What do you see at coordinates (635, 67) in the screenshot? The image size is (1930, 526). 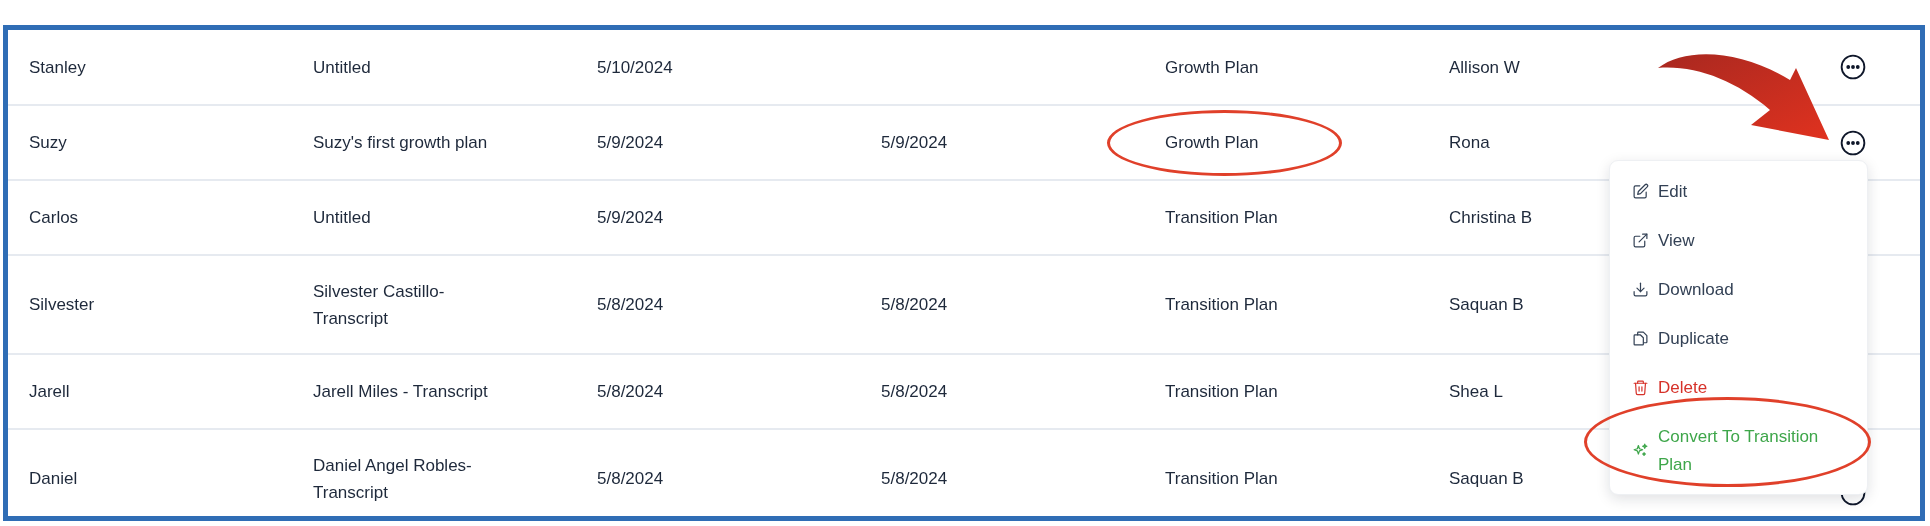 I see `table-cell: 5/10/2024` at bounding box center [635, 67].